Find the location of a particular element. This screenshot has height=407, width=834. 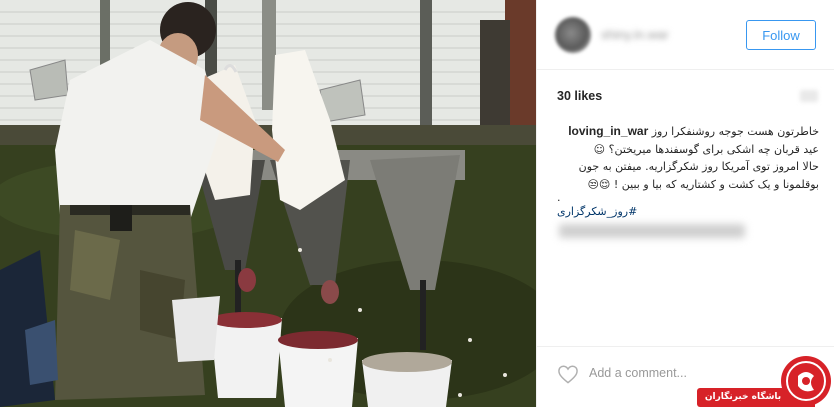

heart-icon is located at coordinates (568, 374).